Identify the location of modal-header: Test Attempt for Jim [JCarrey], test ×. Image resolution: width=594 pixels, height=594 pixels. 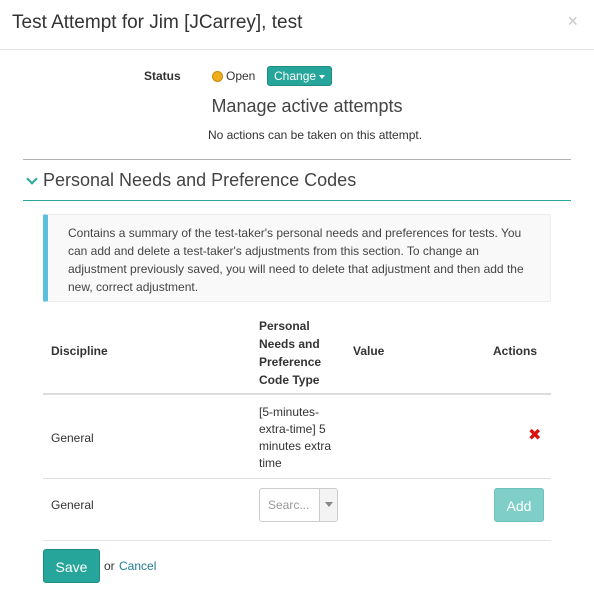
(297, 25).